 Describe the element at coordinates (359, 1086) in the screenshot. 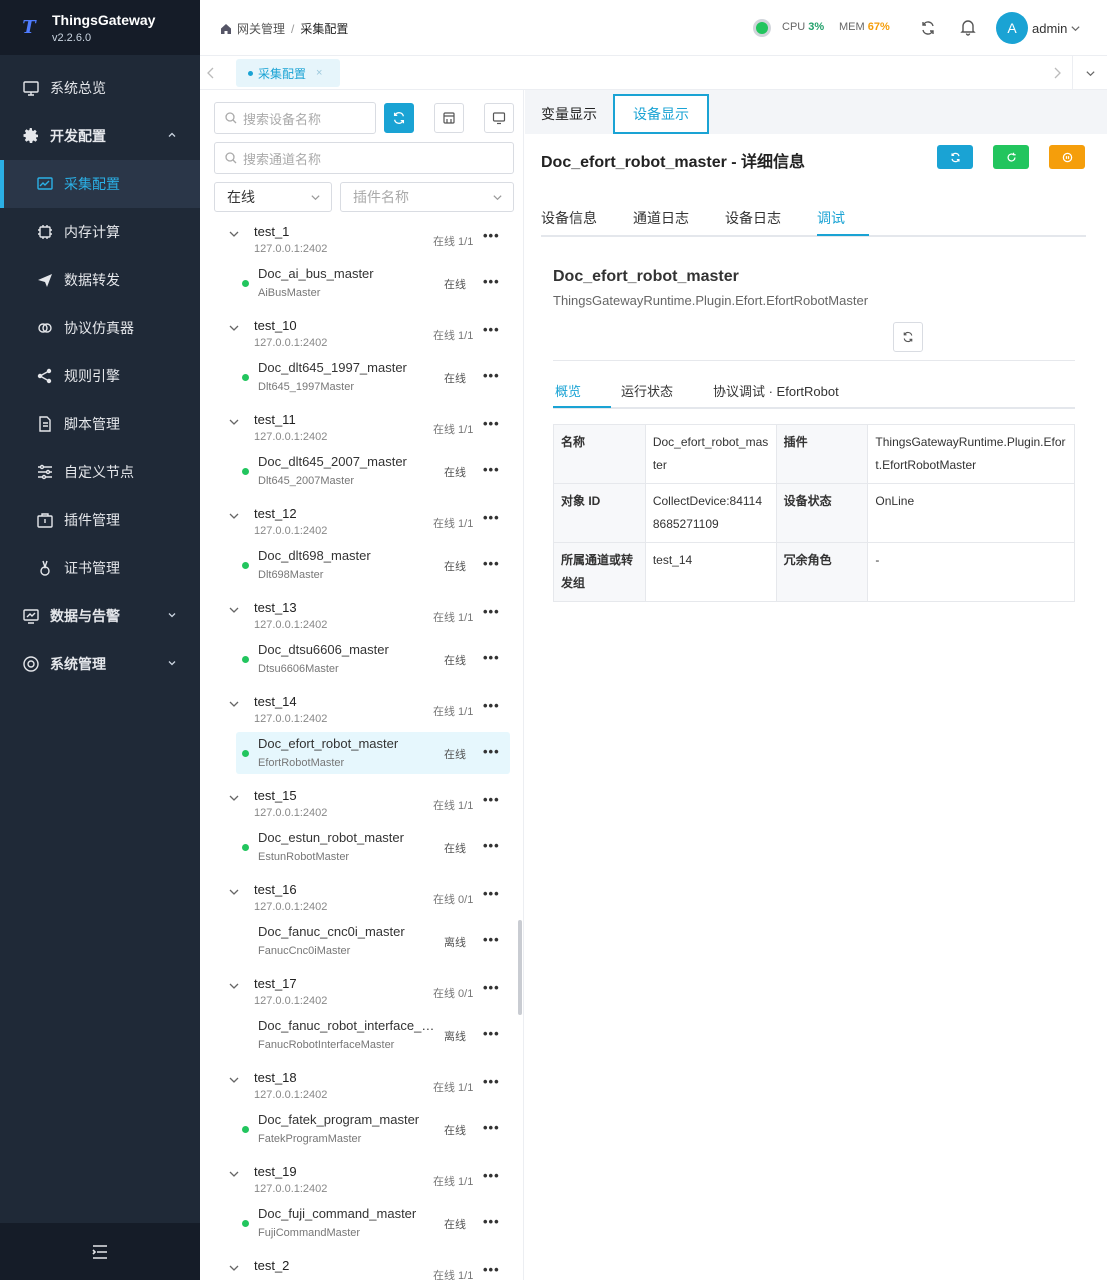

I see `channel-group: test_18 127.0.0.1:2402 在线 1/1 •••` at that location.